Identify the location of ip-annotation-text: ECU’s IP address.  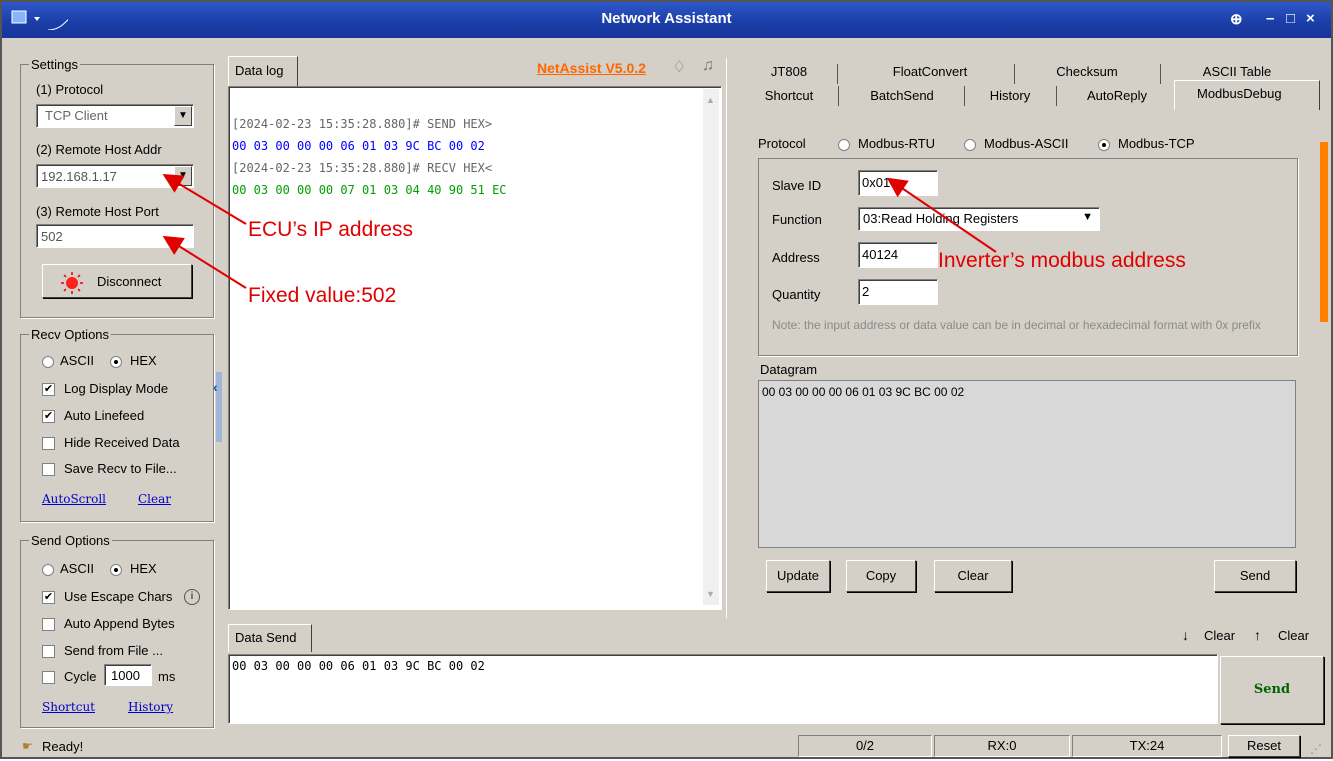
(330, 229).